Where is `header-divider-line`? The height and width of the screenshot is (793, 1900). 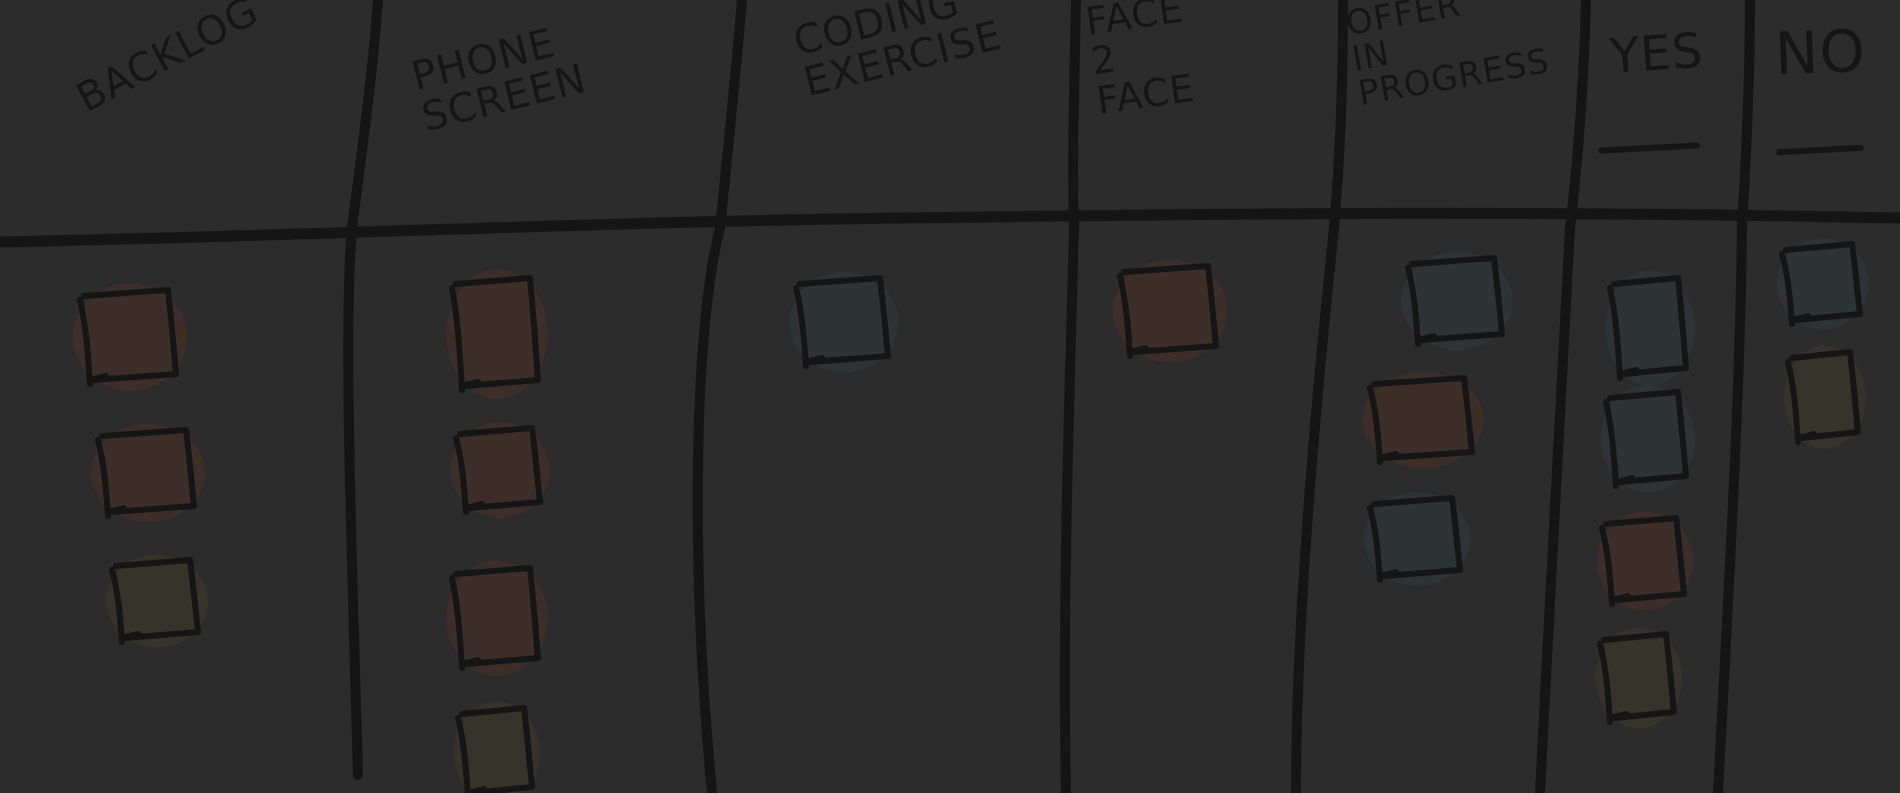 header-divider-line is located at coordinates (950, 227).